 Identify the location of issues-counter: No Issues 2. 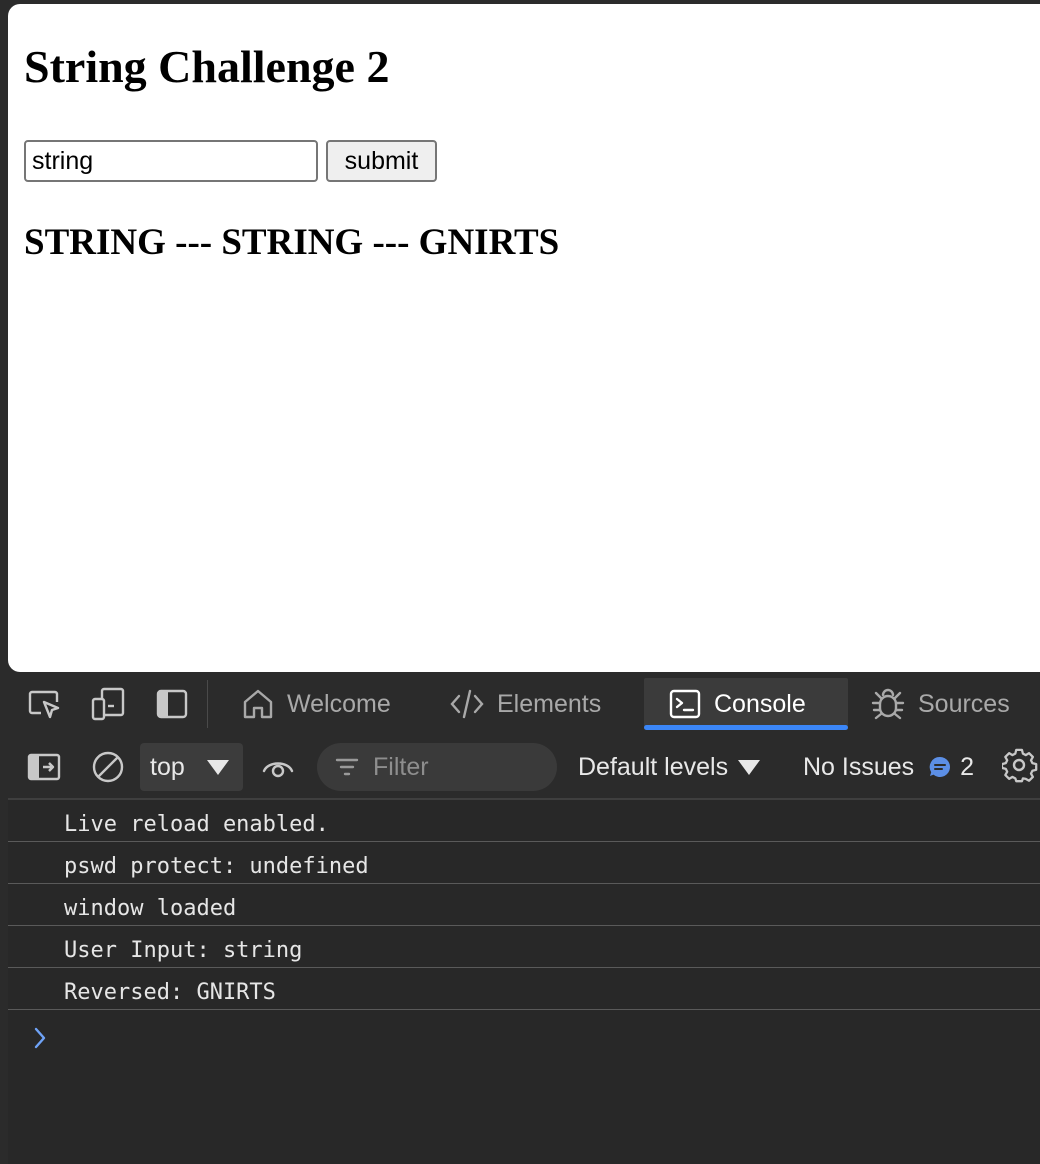
(888, 767).